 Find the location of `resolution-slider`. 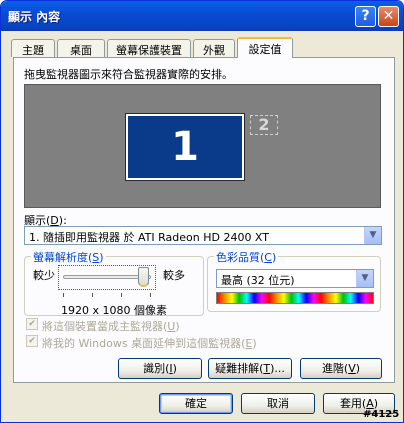

resolution-slider is located at coordinates (107, 277).